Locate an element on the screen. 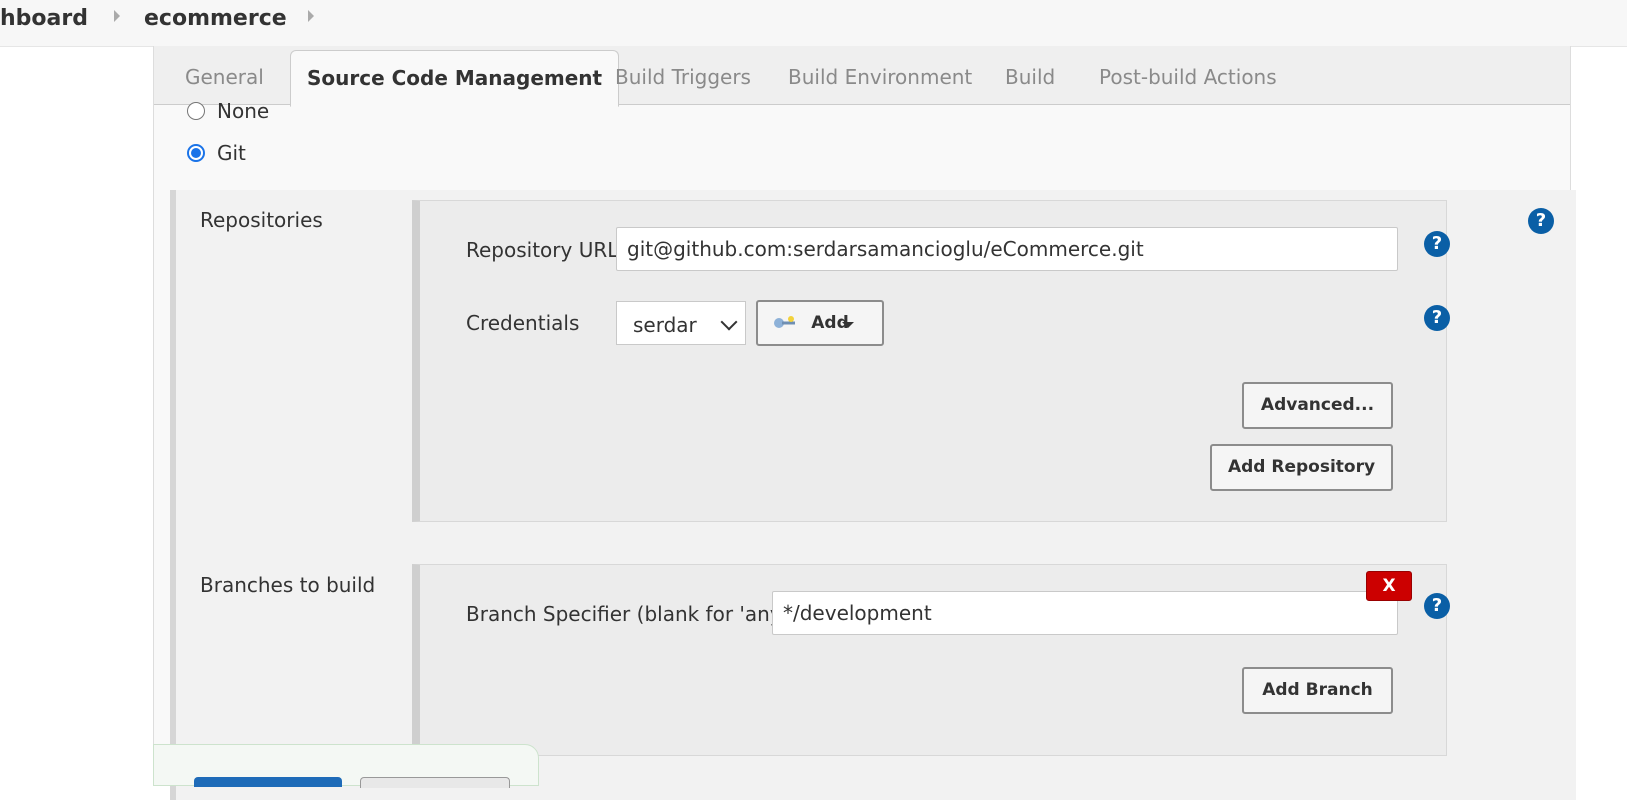  save-button is located at coordinates (268, 782).